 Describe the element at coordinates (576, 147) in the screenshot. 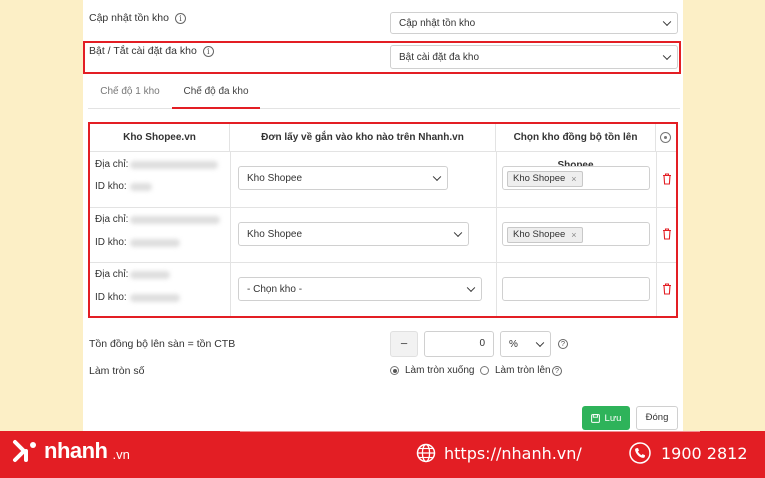

I see `column-header-sync: Chọn kho đồng bộ tồn lên Shopee` at that location.